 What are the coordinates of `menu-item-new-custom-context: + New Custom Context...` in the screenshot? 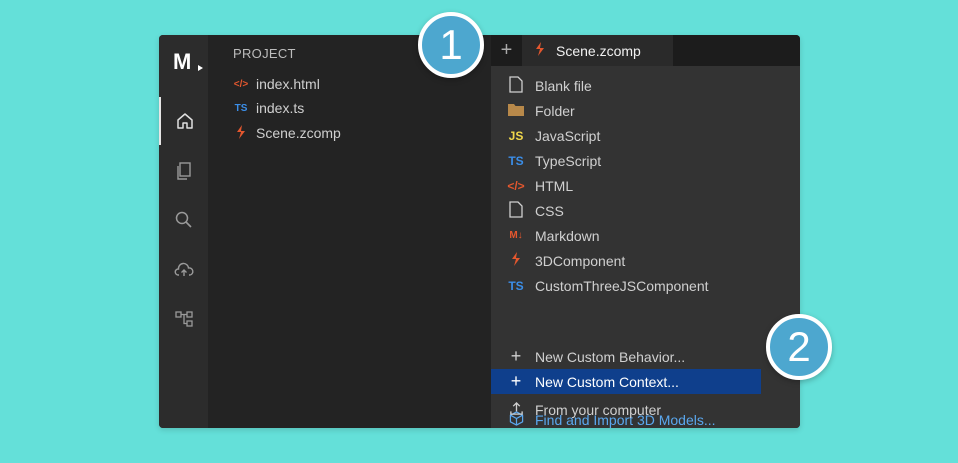 It's located at (626, 381).